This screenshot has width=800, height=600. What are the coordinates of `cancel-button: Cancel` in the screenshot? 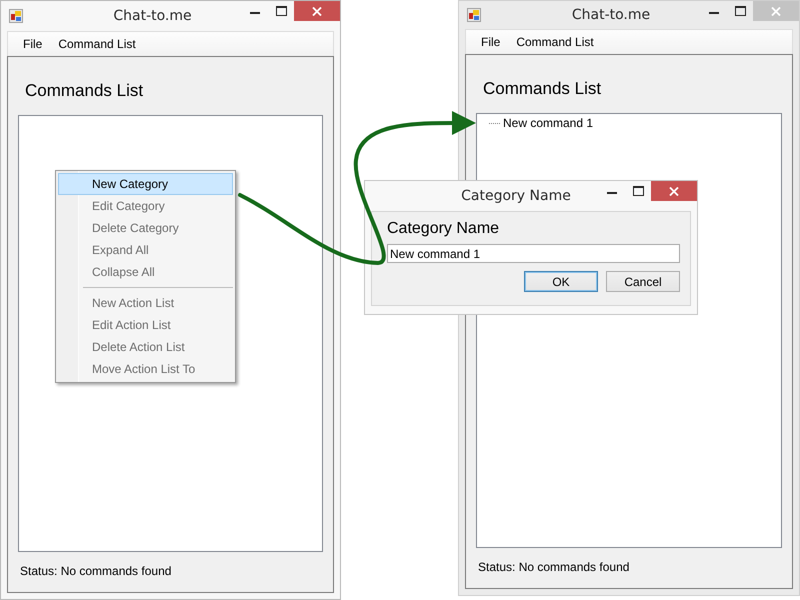 It's located at (643, 281).